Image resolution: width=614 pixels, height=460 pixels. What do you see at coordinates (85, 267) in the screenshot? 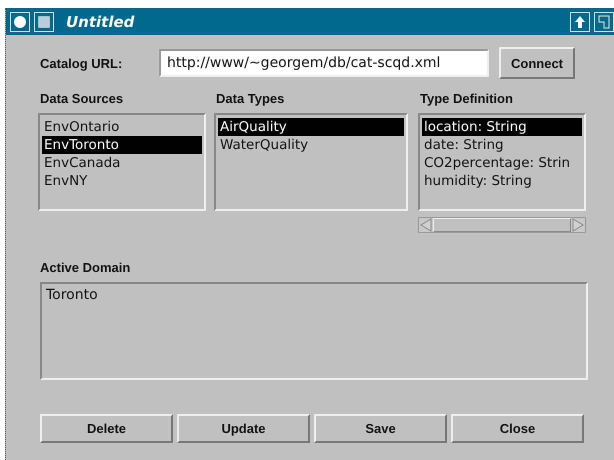
I see `active-domain-label: Active Domain` at bounding box center [85, 267].